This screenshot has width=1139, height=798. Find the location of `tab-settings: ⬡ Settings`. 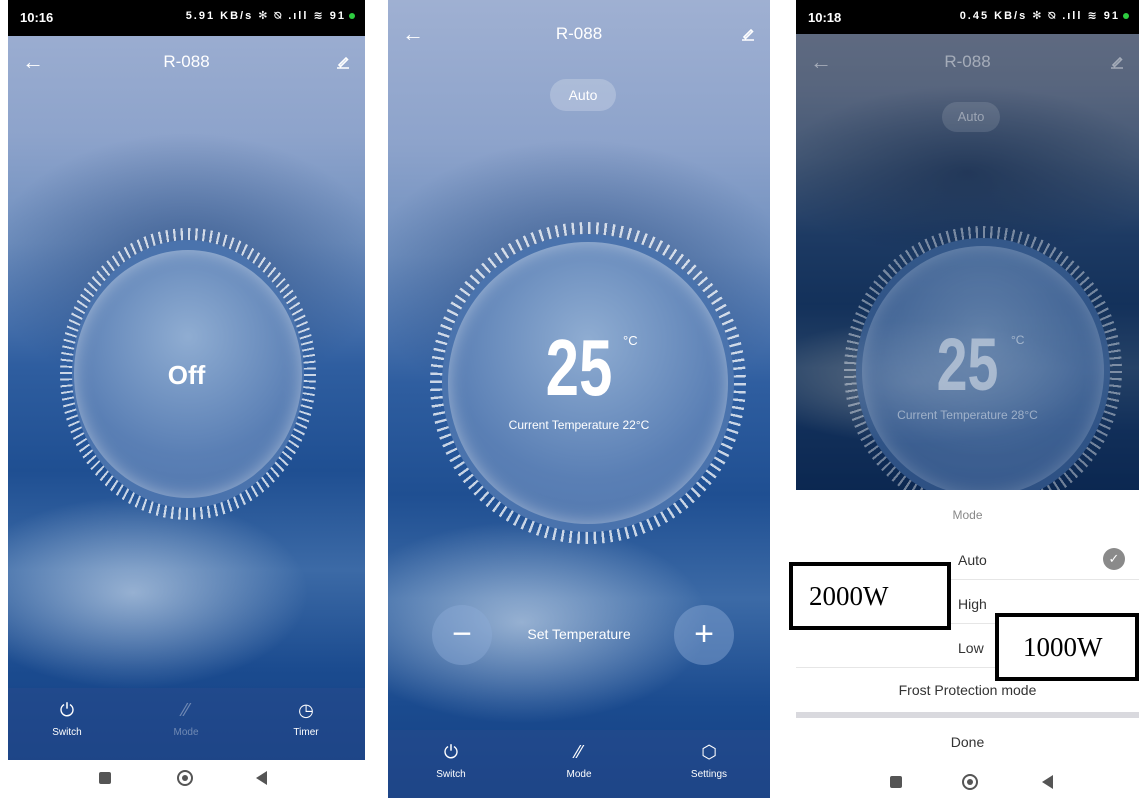

tab-settings: ⬡ Settings is located at coordinates (709, 755).